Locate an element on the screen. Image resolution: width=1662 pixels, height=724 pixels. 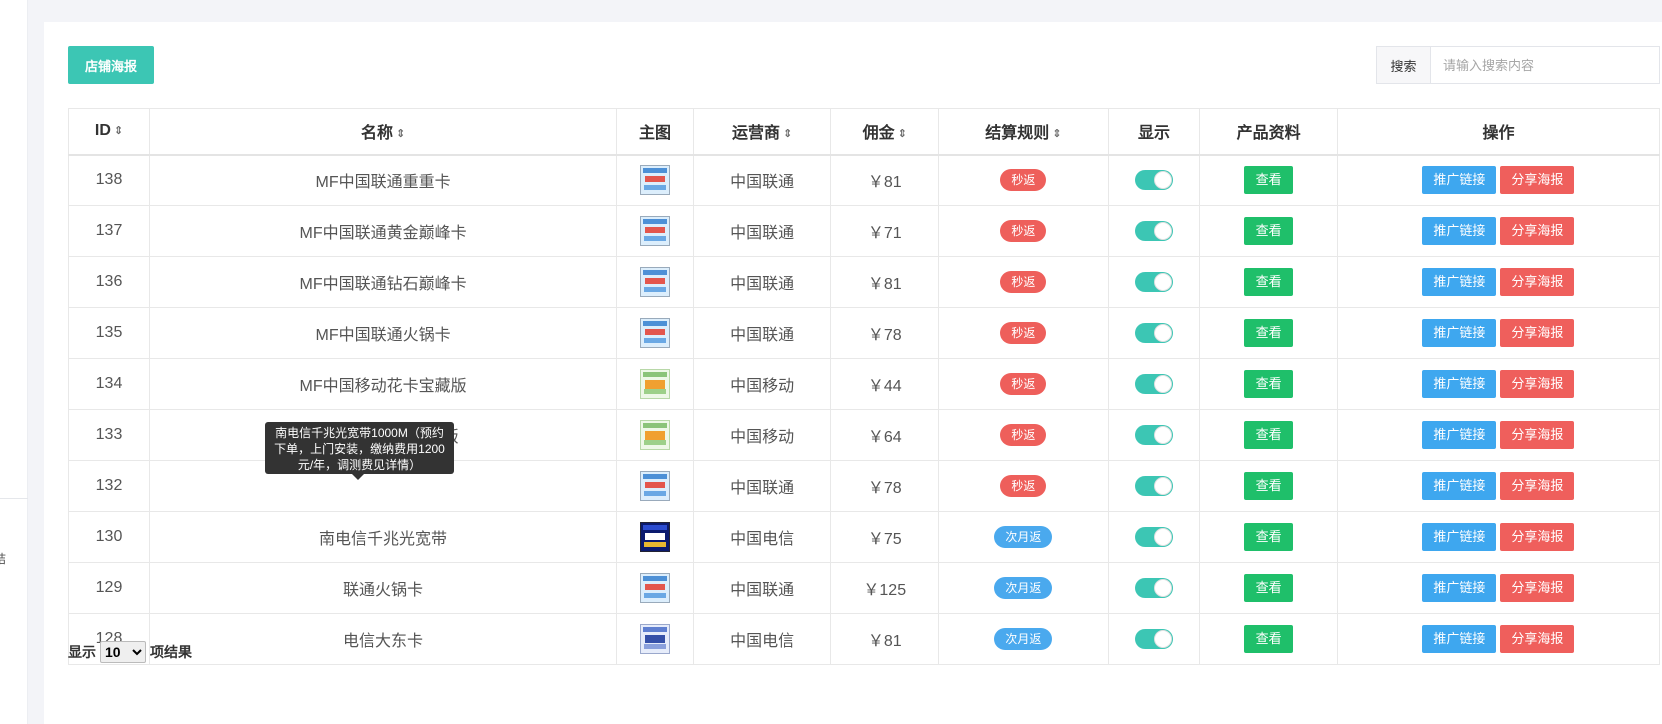
search-input is located at coordinates (1545, 65).